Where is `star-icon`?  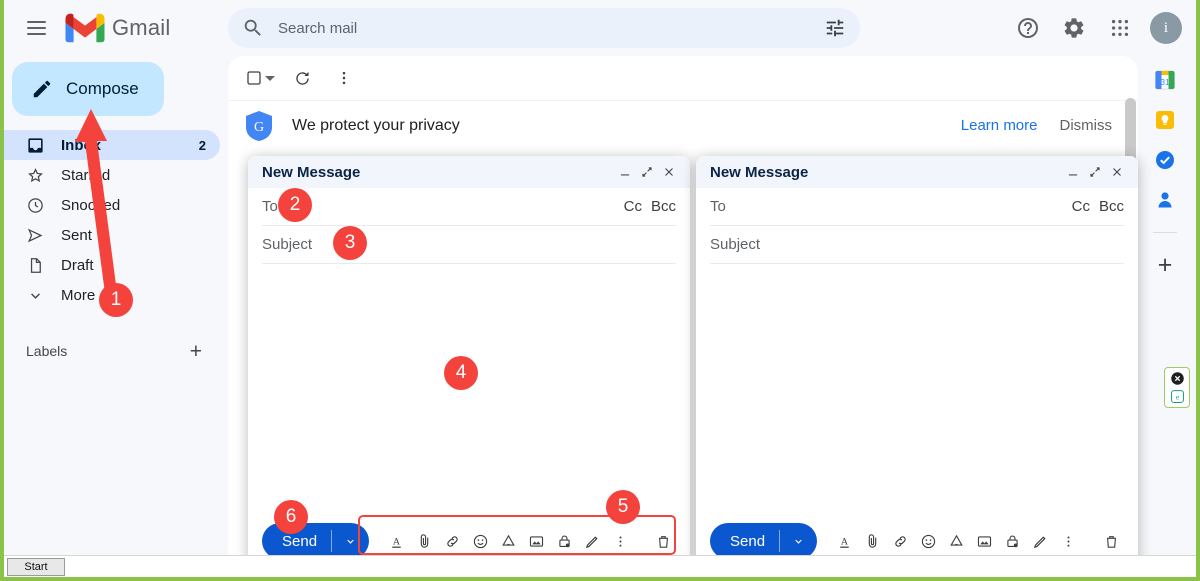
star-icon is located at coordinates (35, 175).